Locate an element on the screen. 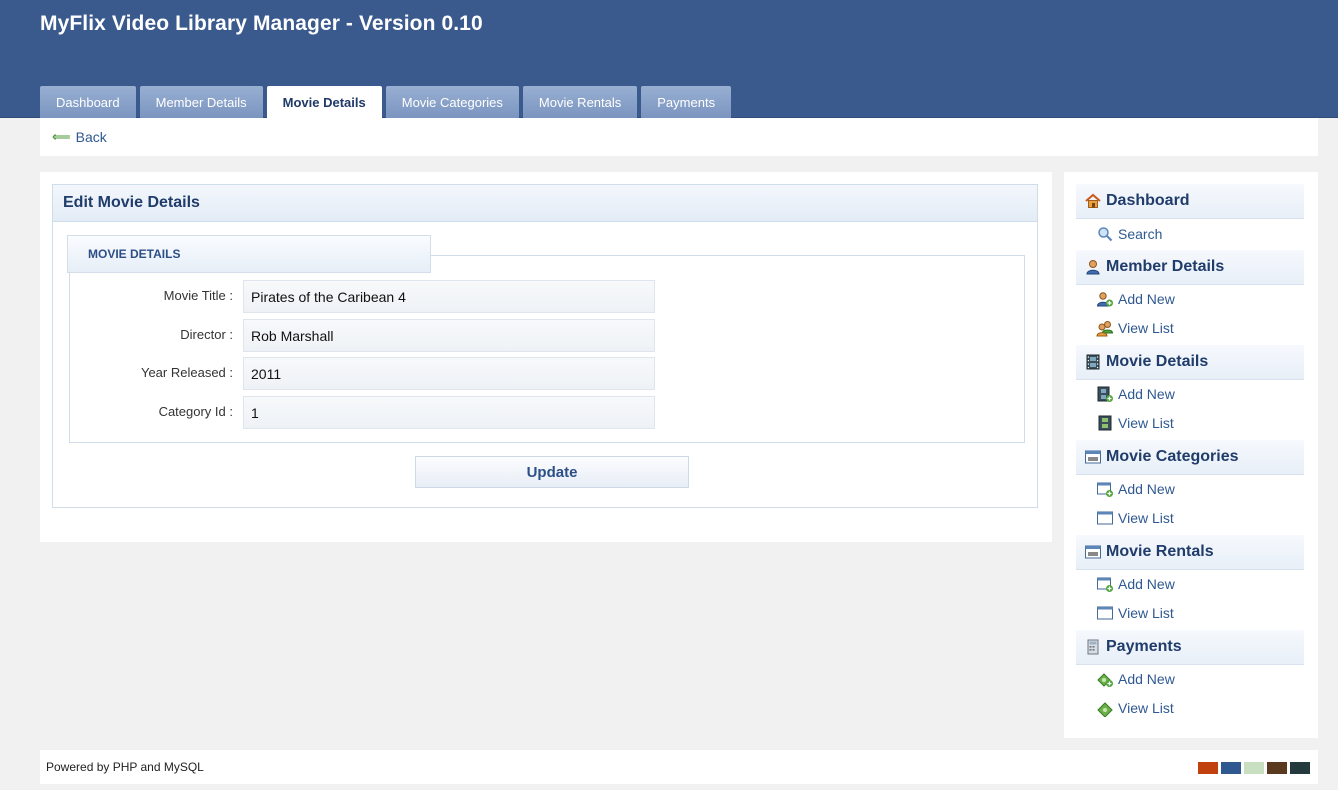 The width and height of the screenshot is (1338, 790). sidebar-member-add-new: Add New is located at coordinates (1135, 299).